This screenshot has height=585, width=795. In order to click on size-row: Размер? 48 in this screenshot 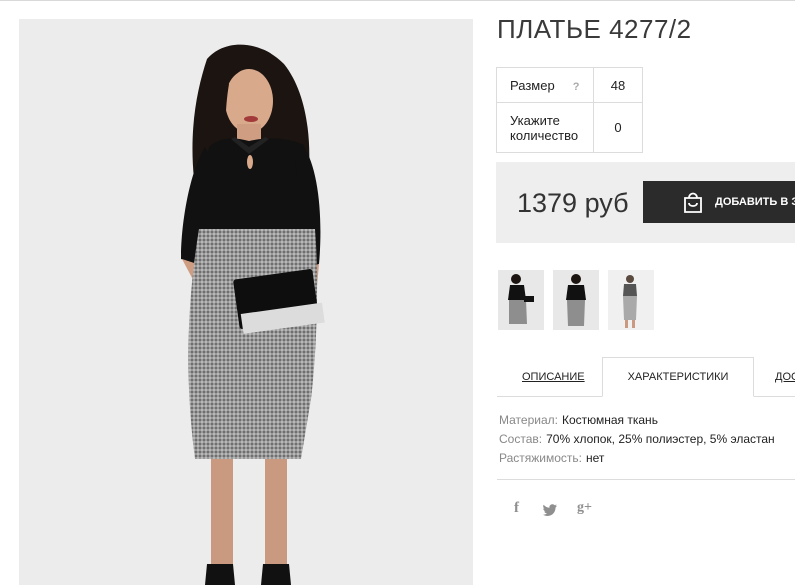, I will do `click(569, 85)`.